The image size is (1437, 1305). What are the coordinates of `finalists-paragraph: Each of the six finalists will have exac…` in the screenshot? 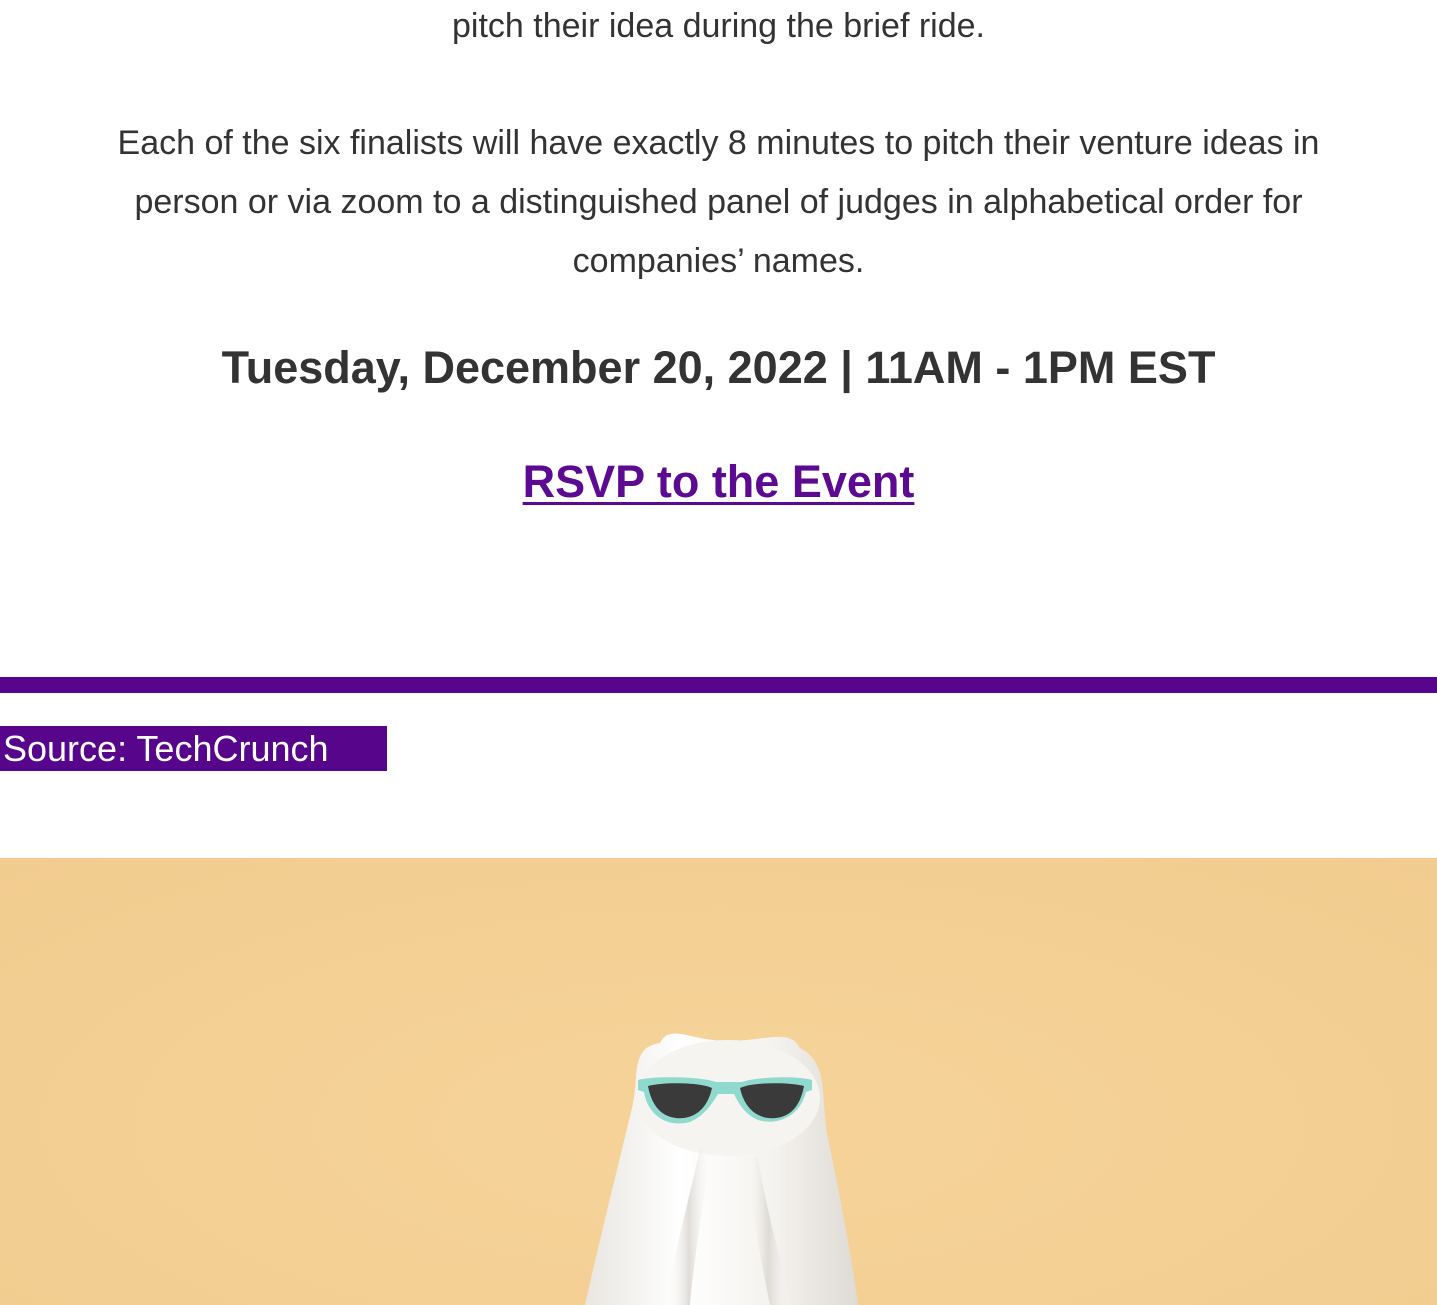 It's located at (718, 202).